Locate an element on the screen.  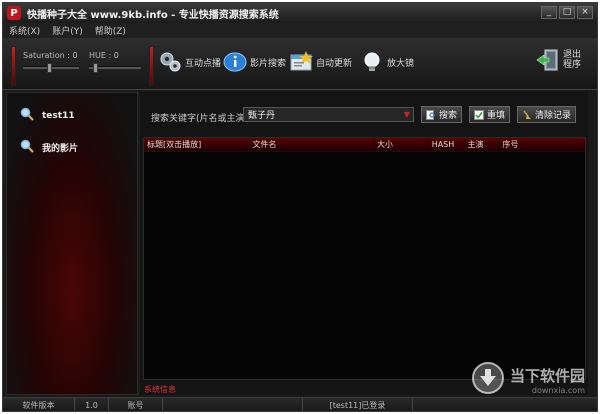
sidebar-item-label: 我的影片 is located at coordinates (60, 149).